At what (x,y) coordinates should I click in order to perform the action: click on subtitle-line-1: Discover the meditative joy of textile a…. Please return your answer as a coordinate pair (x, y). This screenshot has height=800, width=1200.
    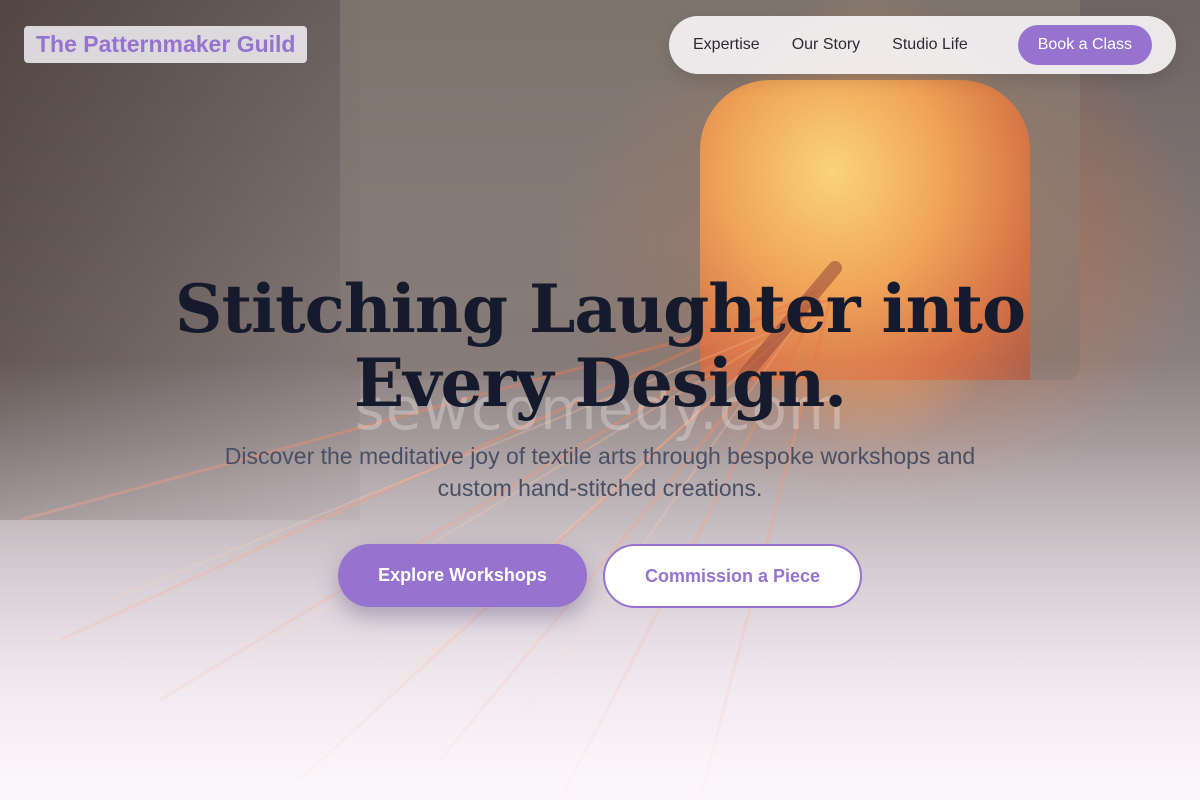
    Looking at the image, I should click on (600, 456).